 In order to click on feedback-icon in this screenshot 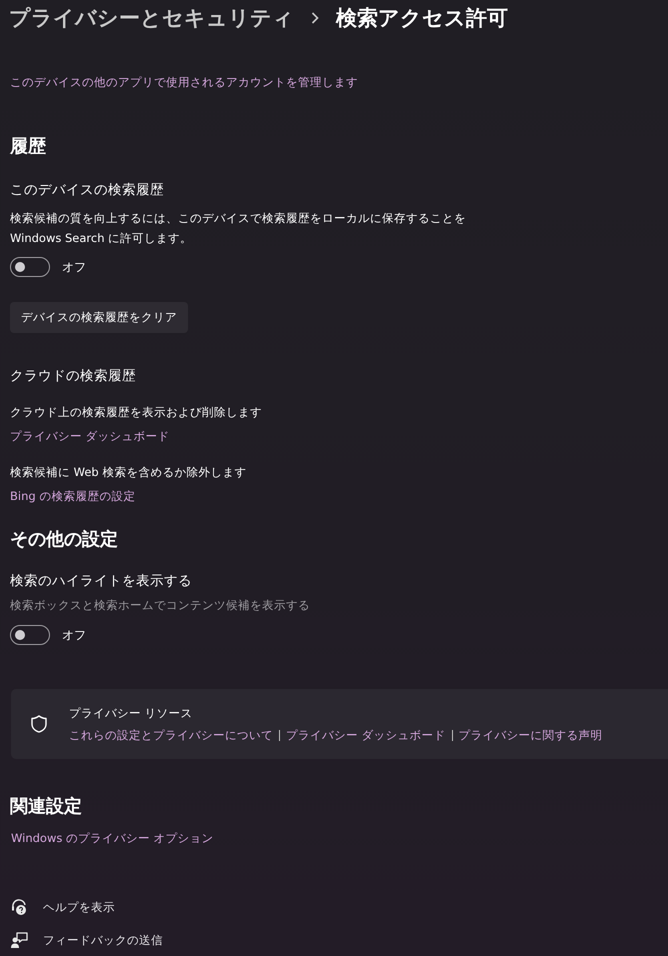, I will do `click(19, 940)`.